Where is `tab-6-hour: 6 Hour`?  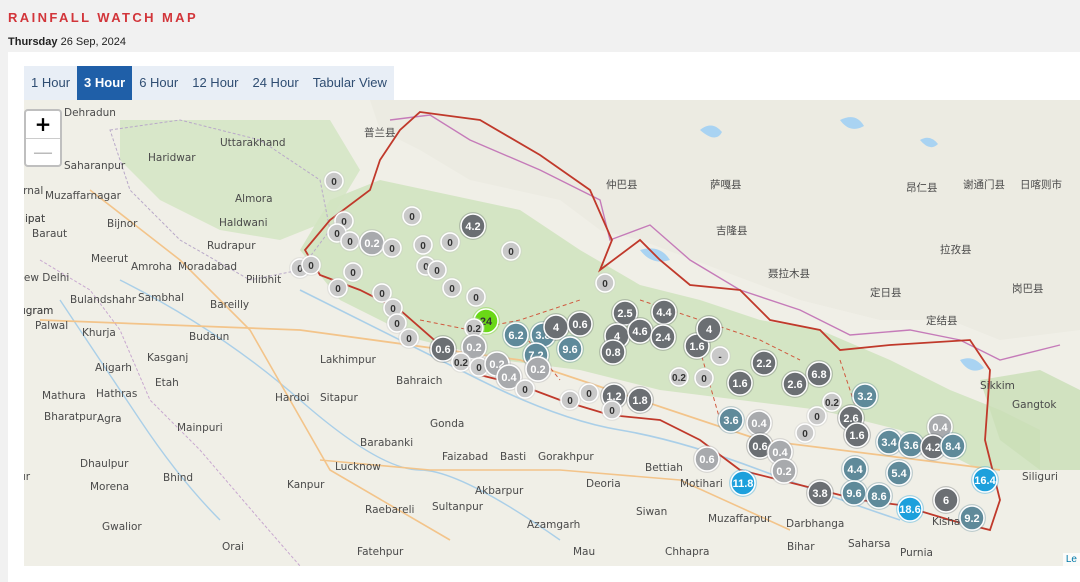
tab-6-hour: 6 Hour is located at coordinates (158, 83).